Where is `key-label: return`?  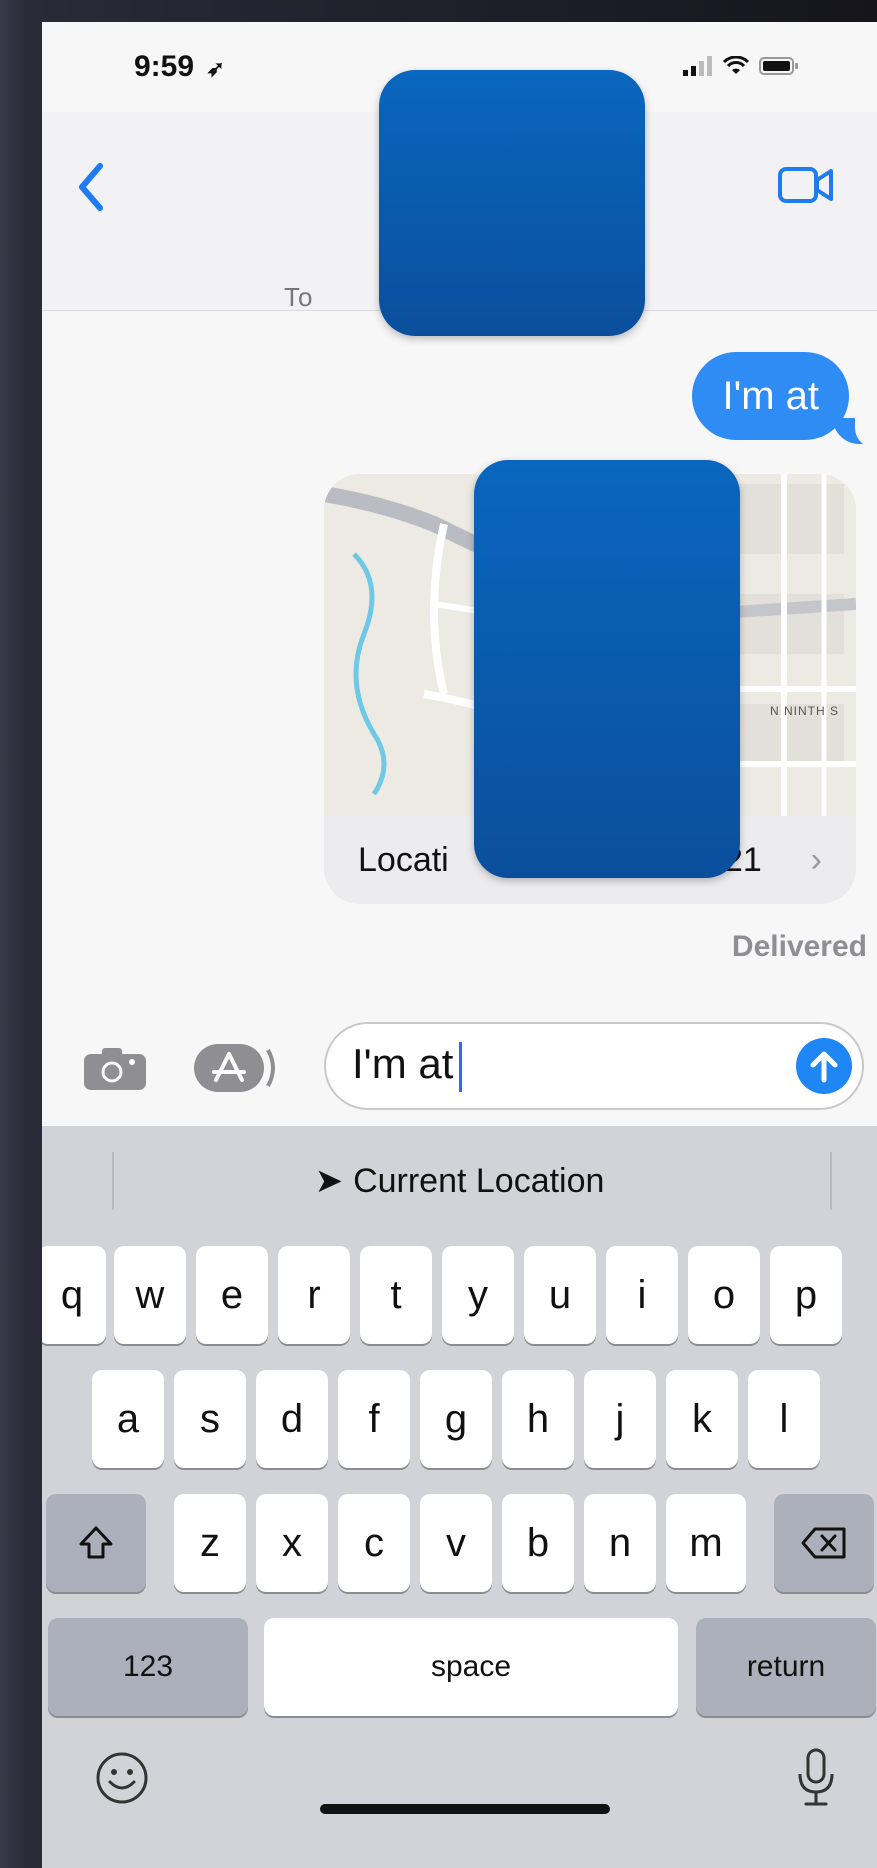
key-label: return is located at coordinates (786, 1666).